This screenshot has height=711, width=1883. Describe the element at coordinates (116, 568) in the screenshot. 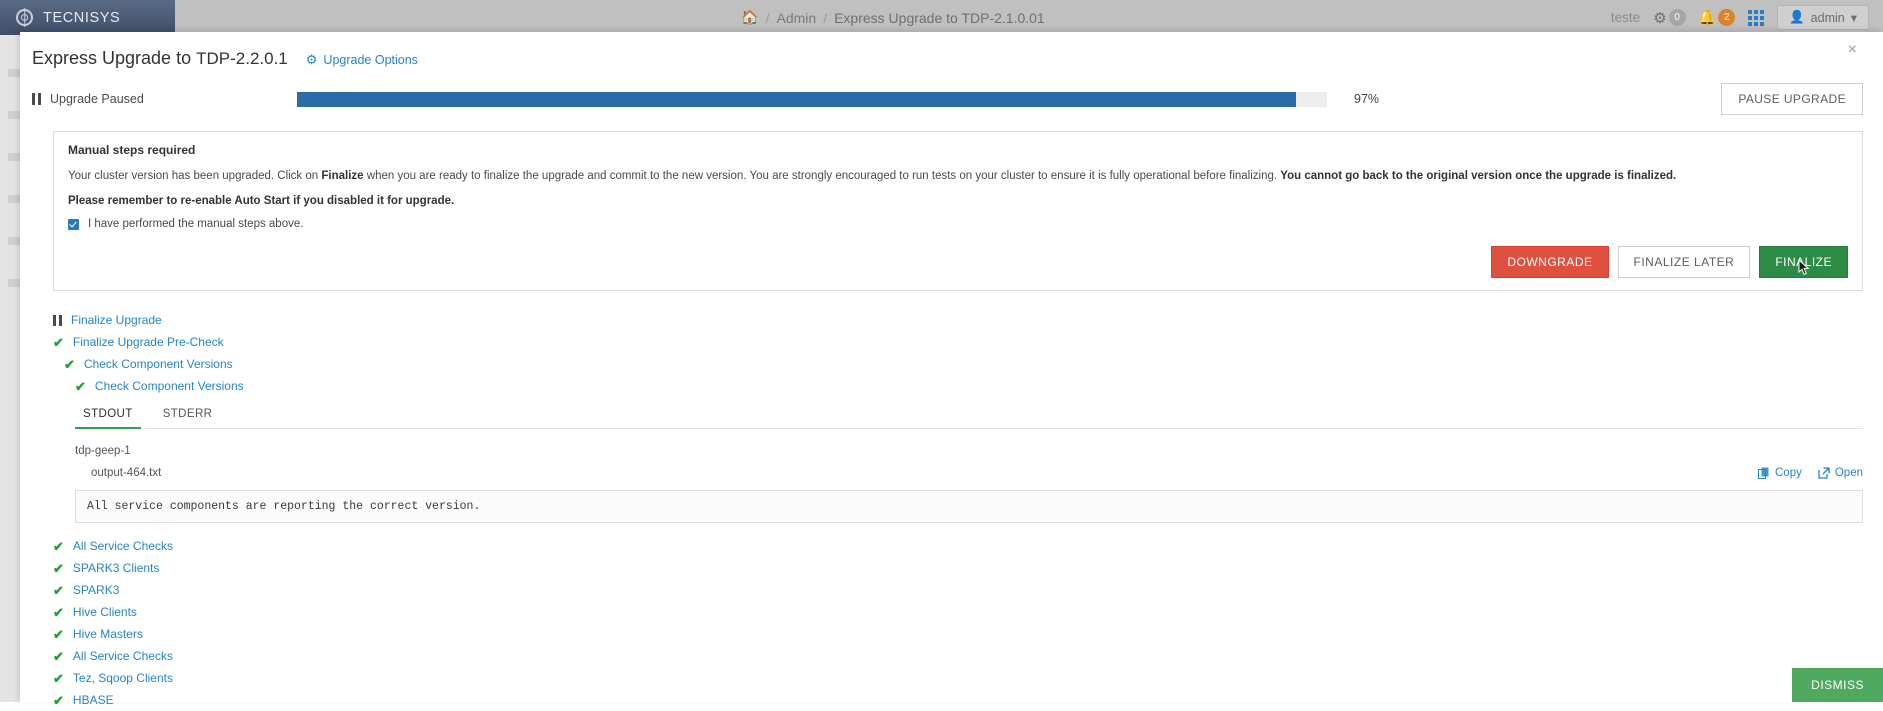

I see `task-label: SPARK3 Clients` at that location.